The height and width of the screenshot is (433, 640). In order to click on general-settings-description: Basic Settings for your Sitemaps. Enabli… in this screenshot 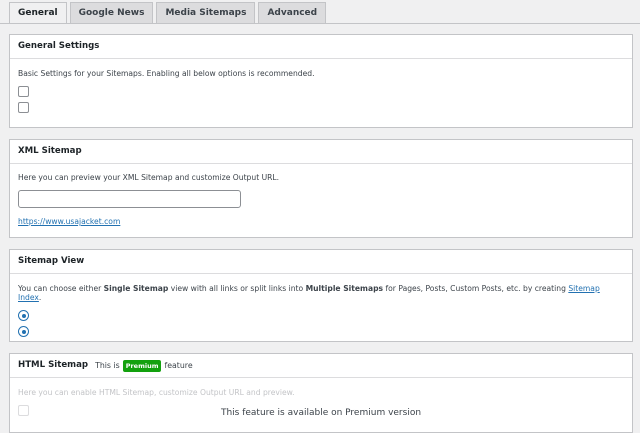, I will do `click(166, 73)`.